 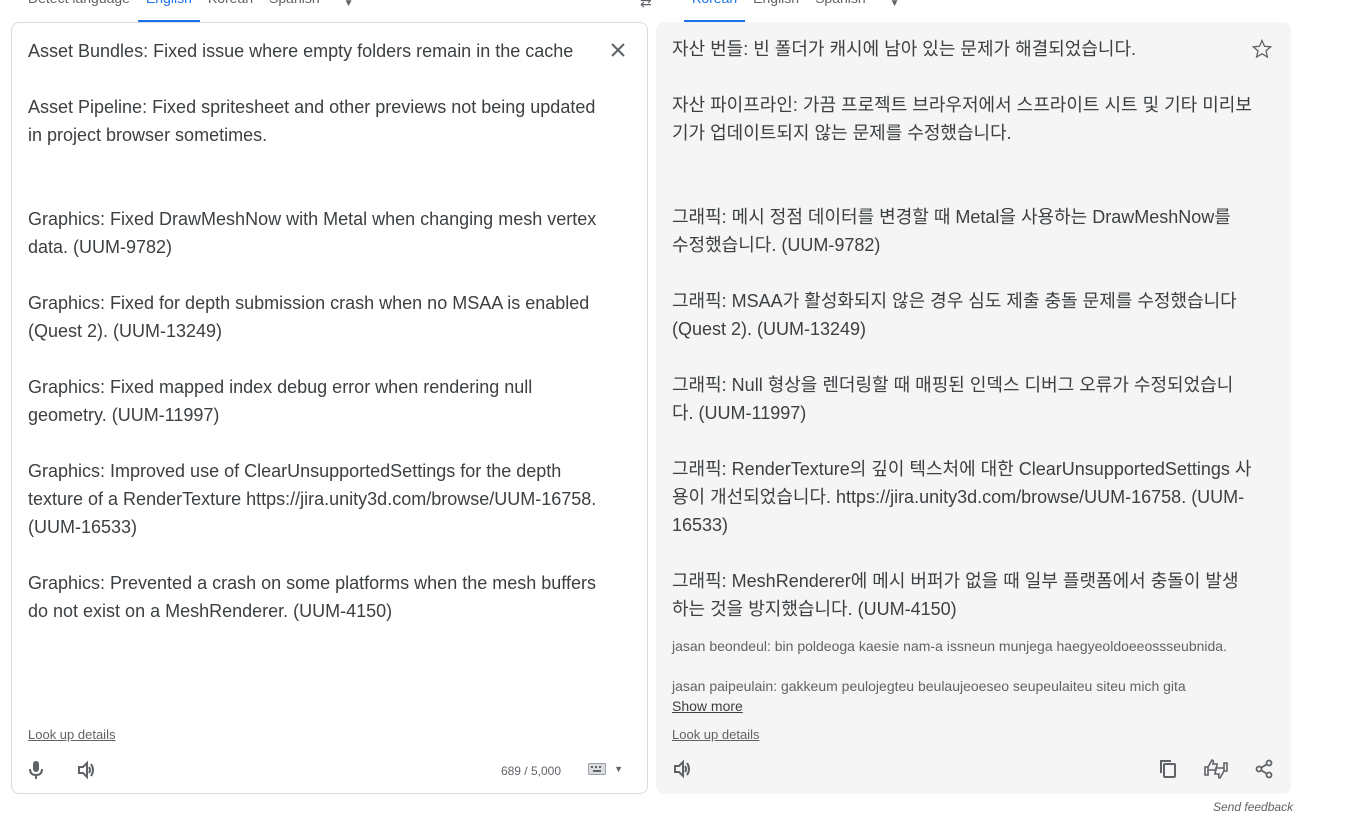 What do you see at coordinates (895, 8) in the screenshot?
I see `target-language-dropdown-icon: ▼` at bounding box center [895, 8].